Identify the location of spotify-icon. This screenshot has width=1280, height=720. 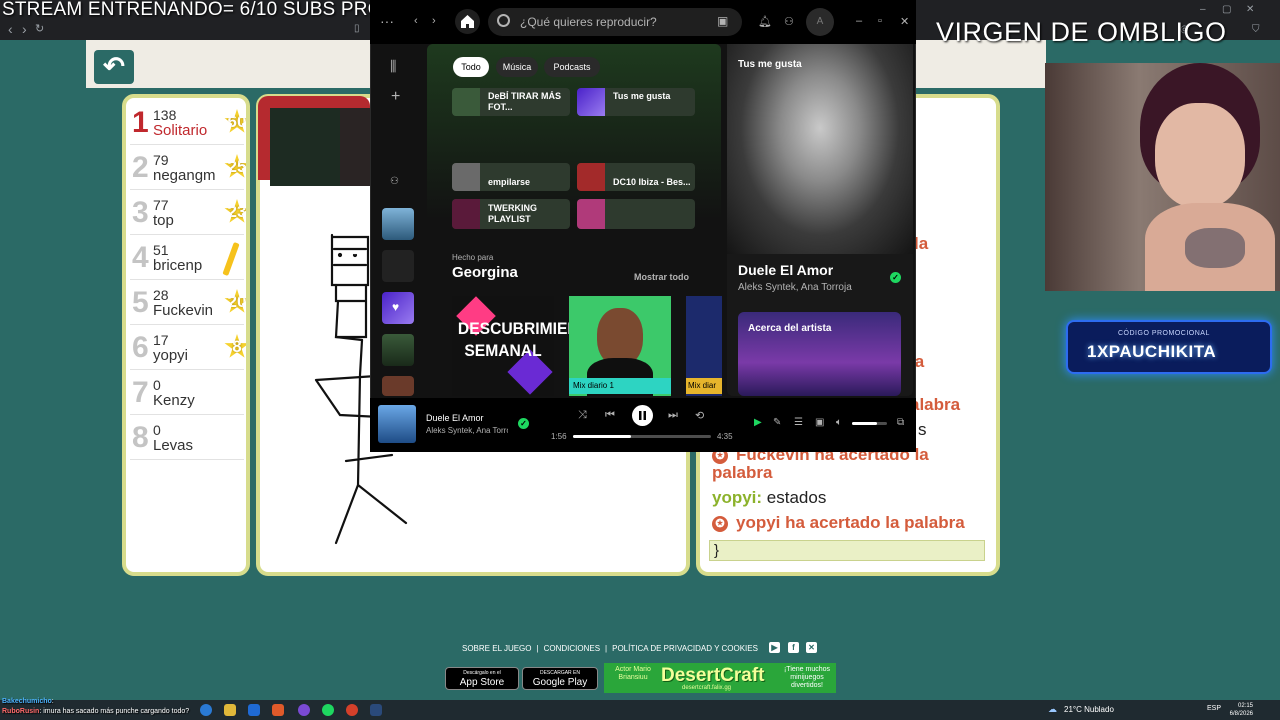
(328, 710).